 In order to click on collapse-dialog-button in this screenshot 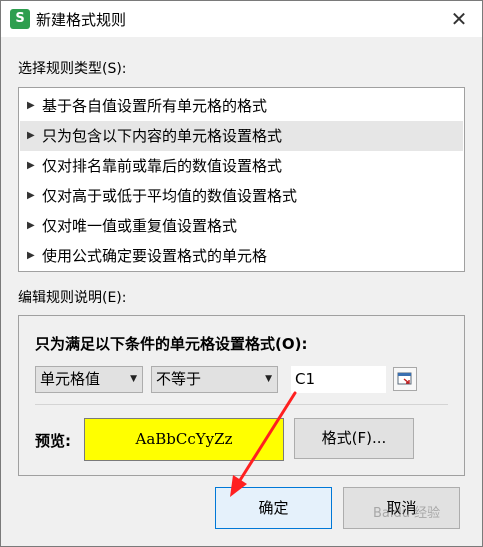, I will do `click(405, 379)`.